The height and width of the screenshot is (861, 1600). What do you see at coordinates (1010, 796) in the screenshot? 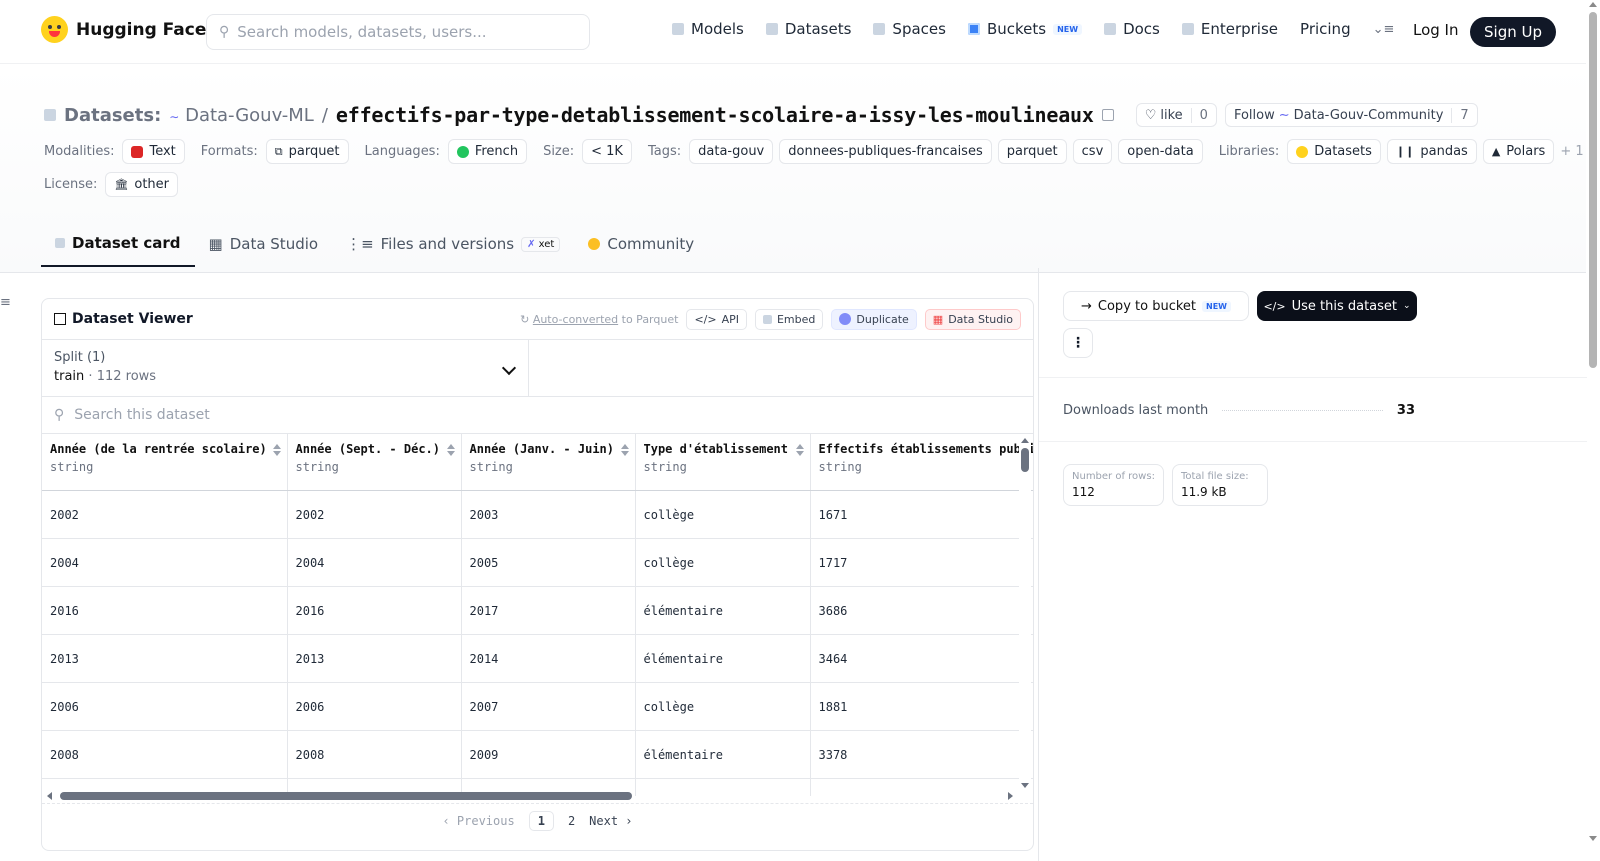
I see `scroll-right-icon` at bounding box center [1010, 796].